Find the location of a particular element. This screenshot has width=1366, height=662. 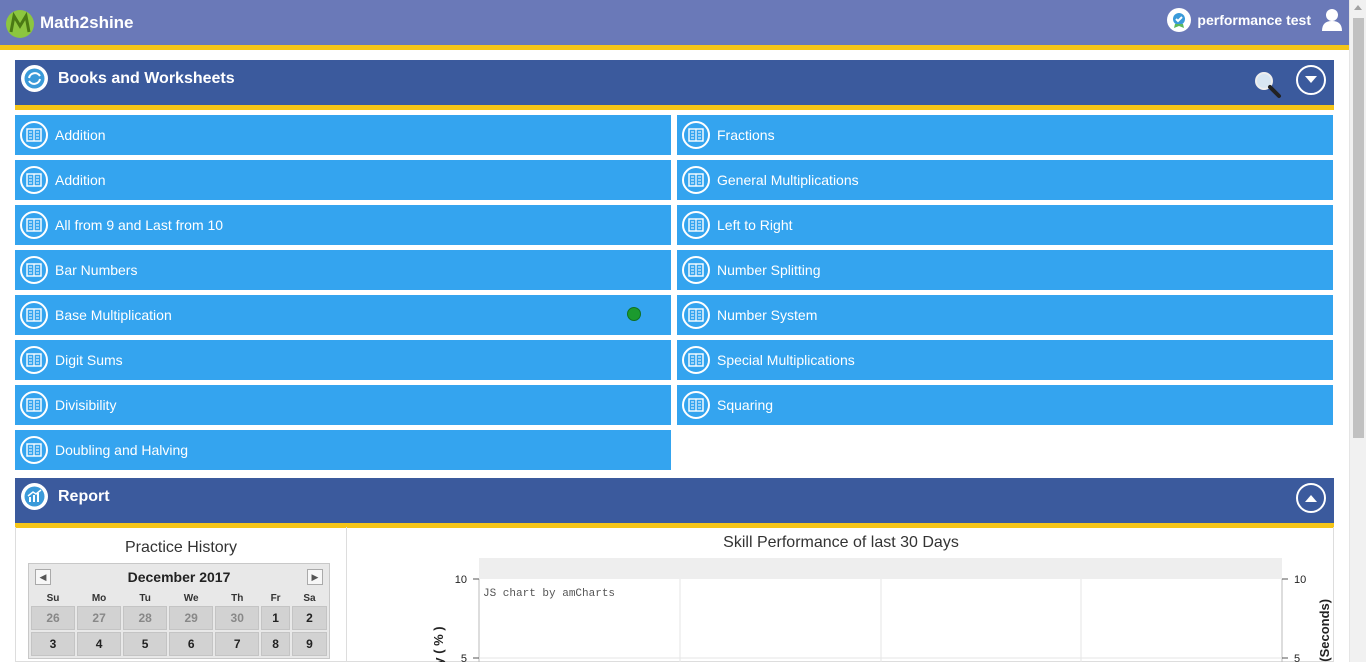

book-tile: General Multiplications is located at coordinates (1005, 180).